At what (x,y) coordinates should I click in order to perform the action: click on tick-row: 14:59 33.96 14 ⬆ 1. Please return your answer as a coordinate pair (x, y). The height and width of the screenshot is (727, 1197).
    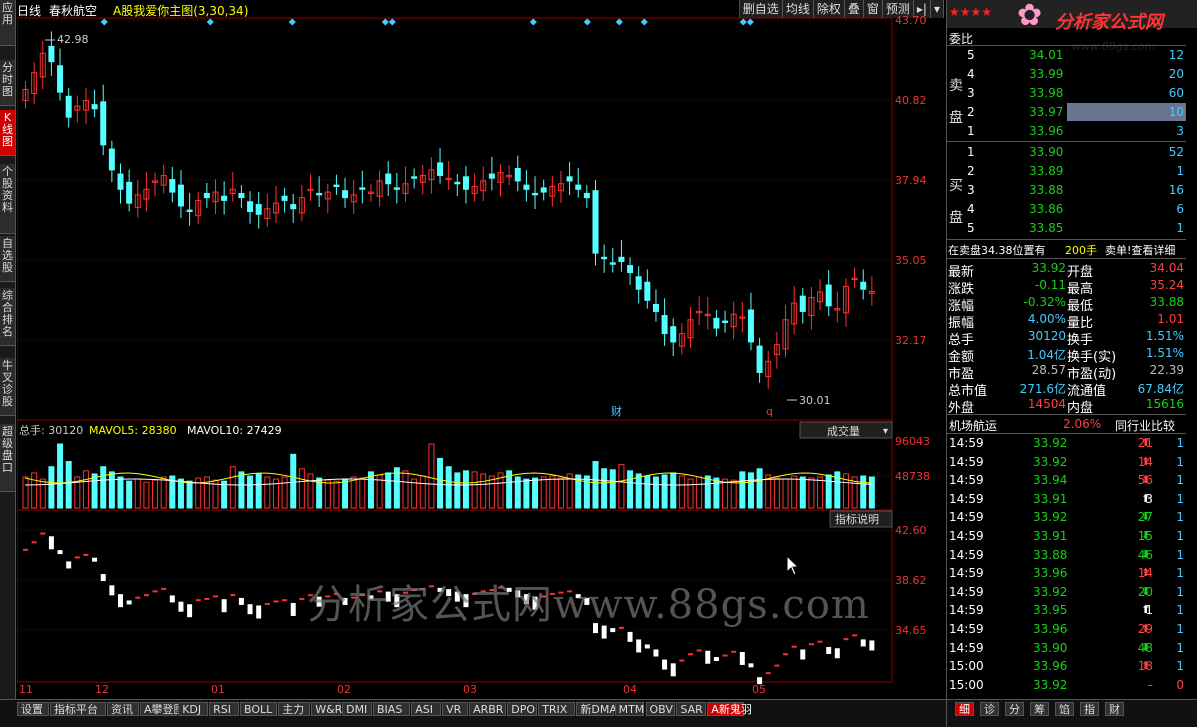
    Looking at the image, I should click on (1066, 573).